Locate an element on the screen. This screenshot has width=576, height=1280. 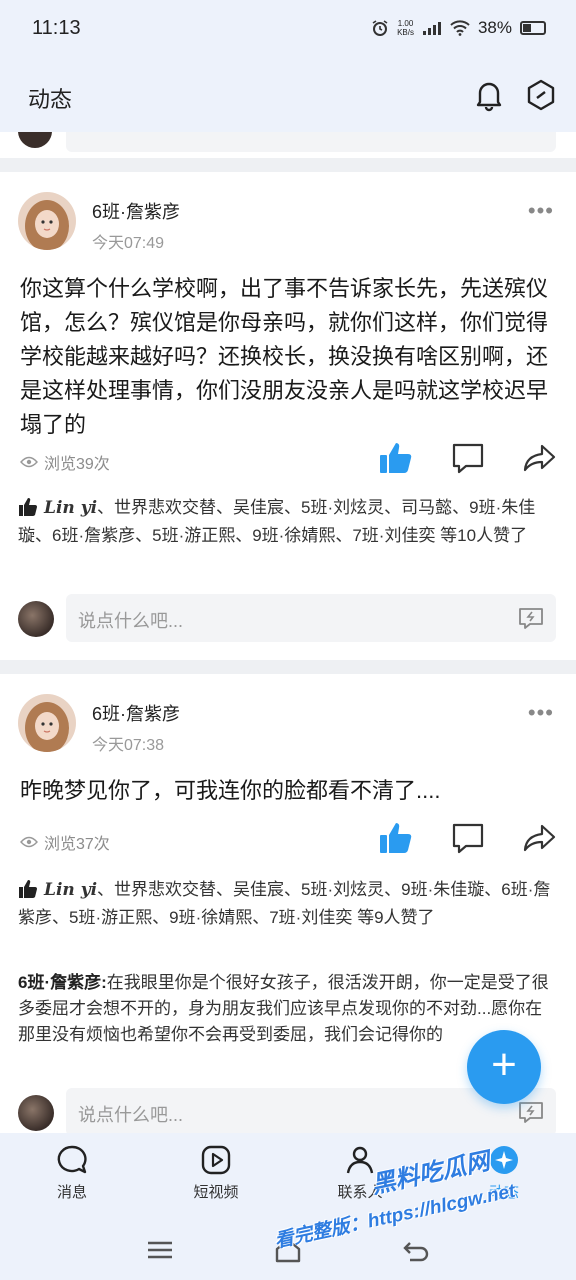
nav-label: 联系人 is located at coordinates (360, 1192).